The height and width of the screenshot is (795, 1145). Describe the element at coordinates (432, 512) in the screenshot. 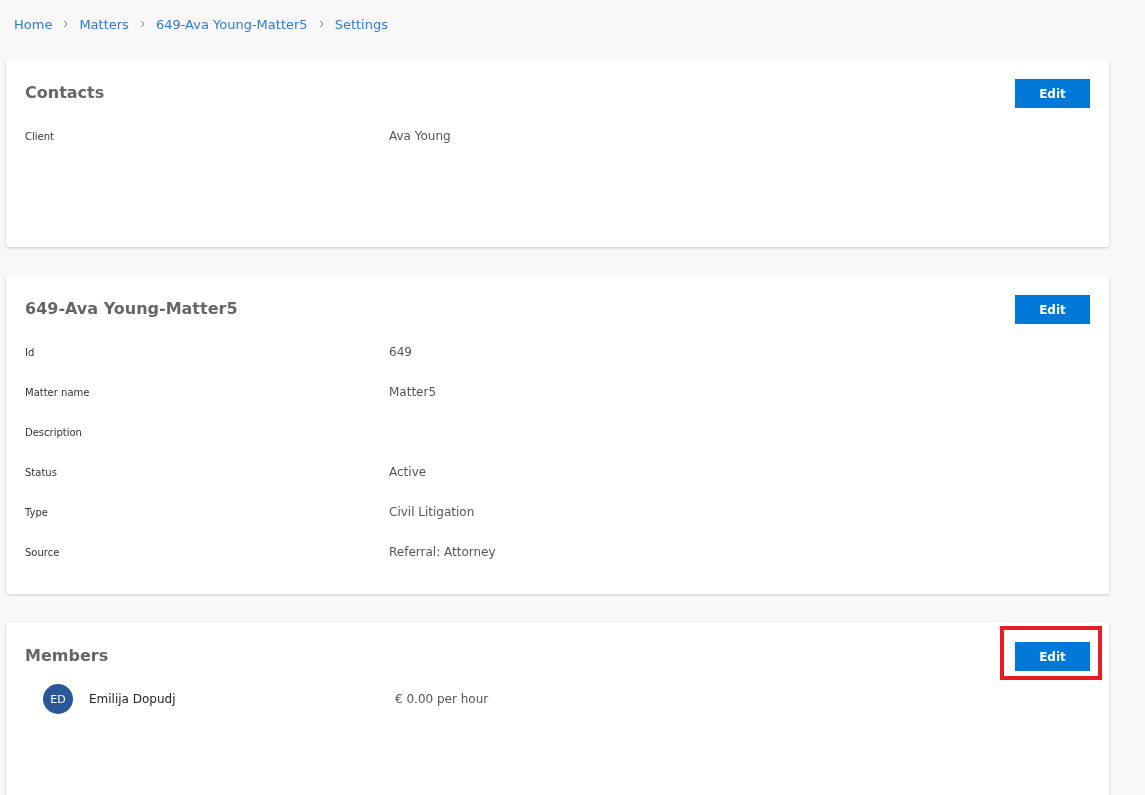

I see `field-value: Civil Litigation` at that location.